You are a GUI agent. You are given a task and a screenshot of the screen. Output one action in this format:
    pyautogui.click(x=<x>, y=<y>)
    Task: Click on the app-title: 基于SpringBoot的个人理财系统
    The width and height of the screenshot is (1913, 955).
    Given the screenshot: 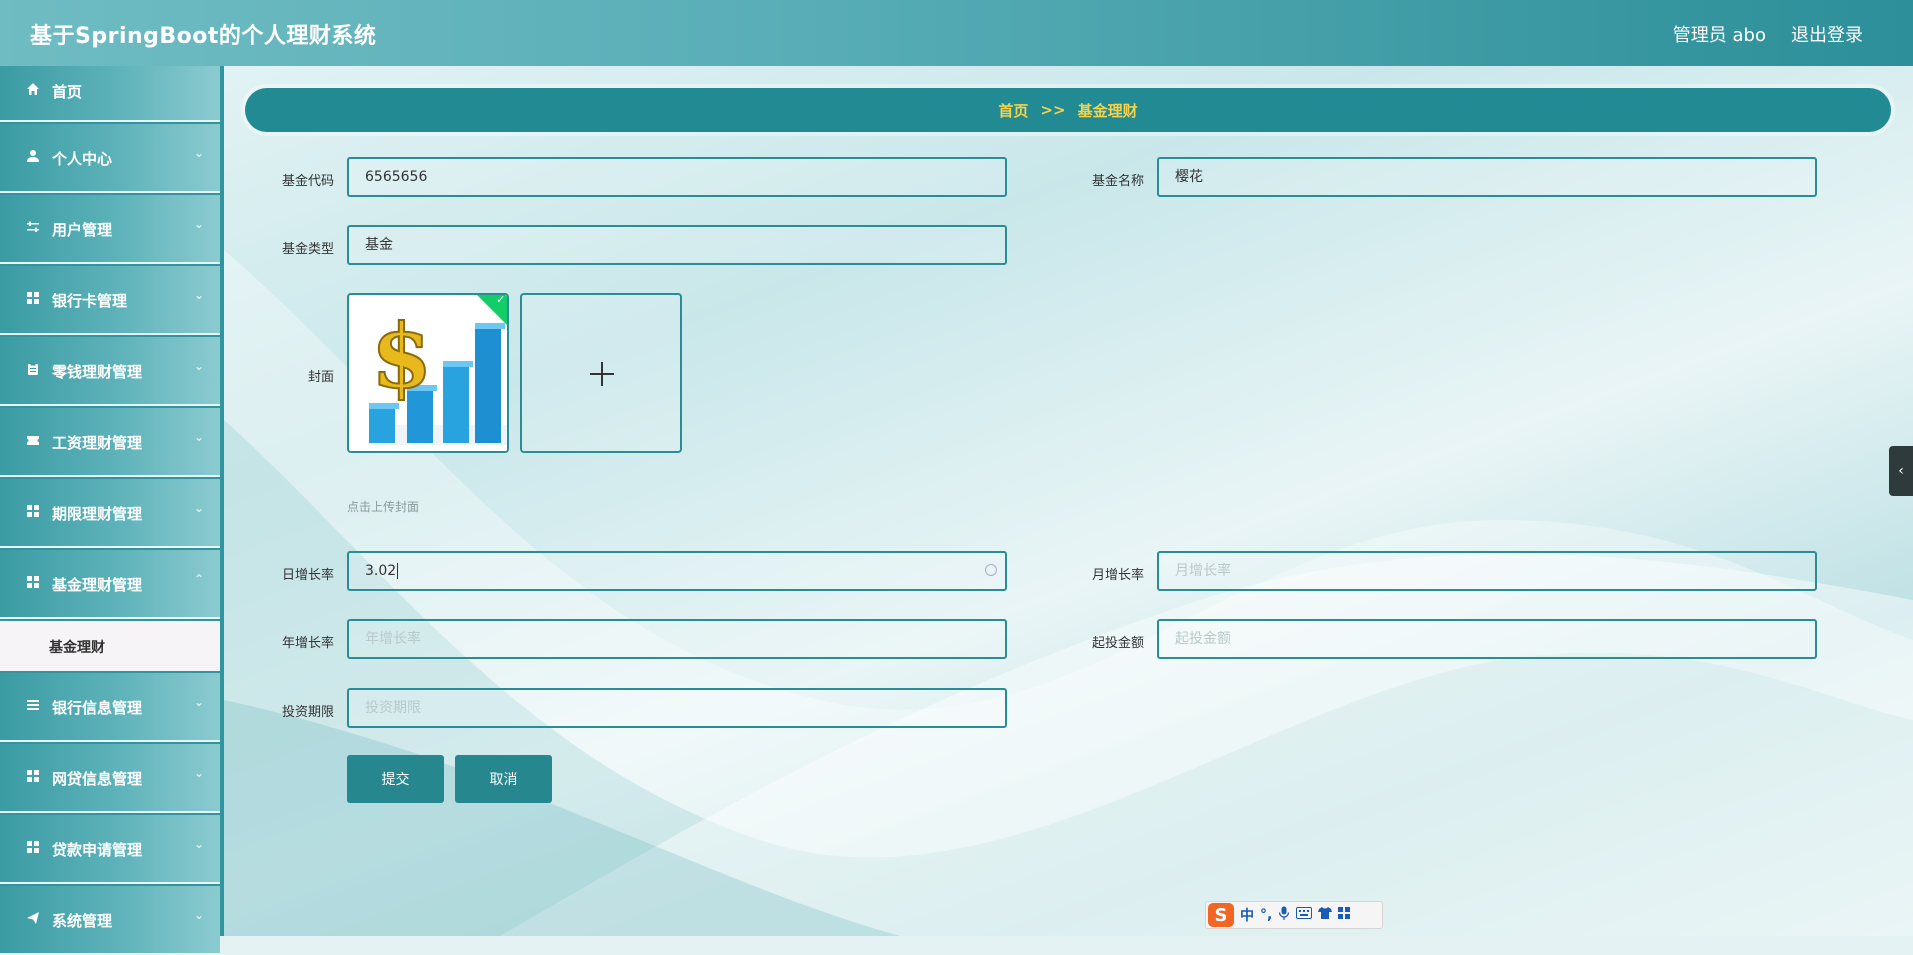 What is the action you would take?
    pyautogui.click(x=203, y=36)
    